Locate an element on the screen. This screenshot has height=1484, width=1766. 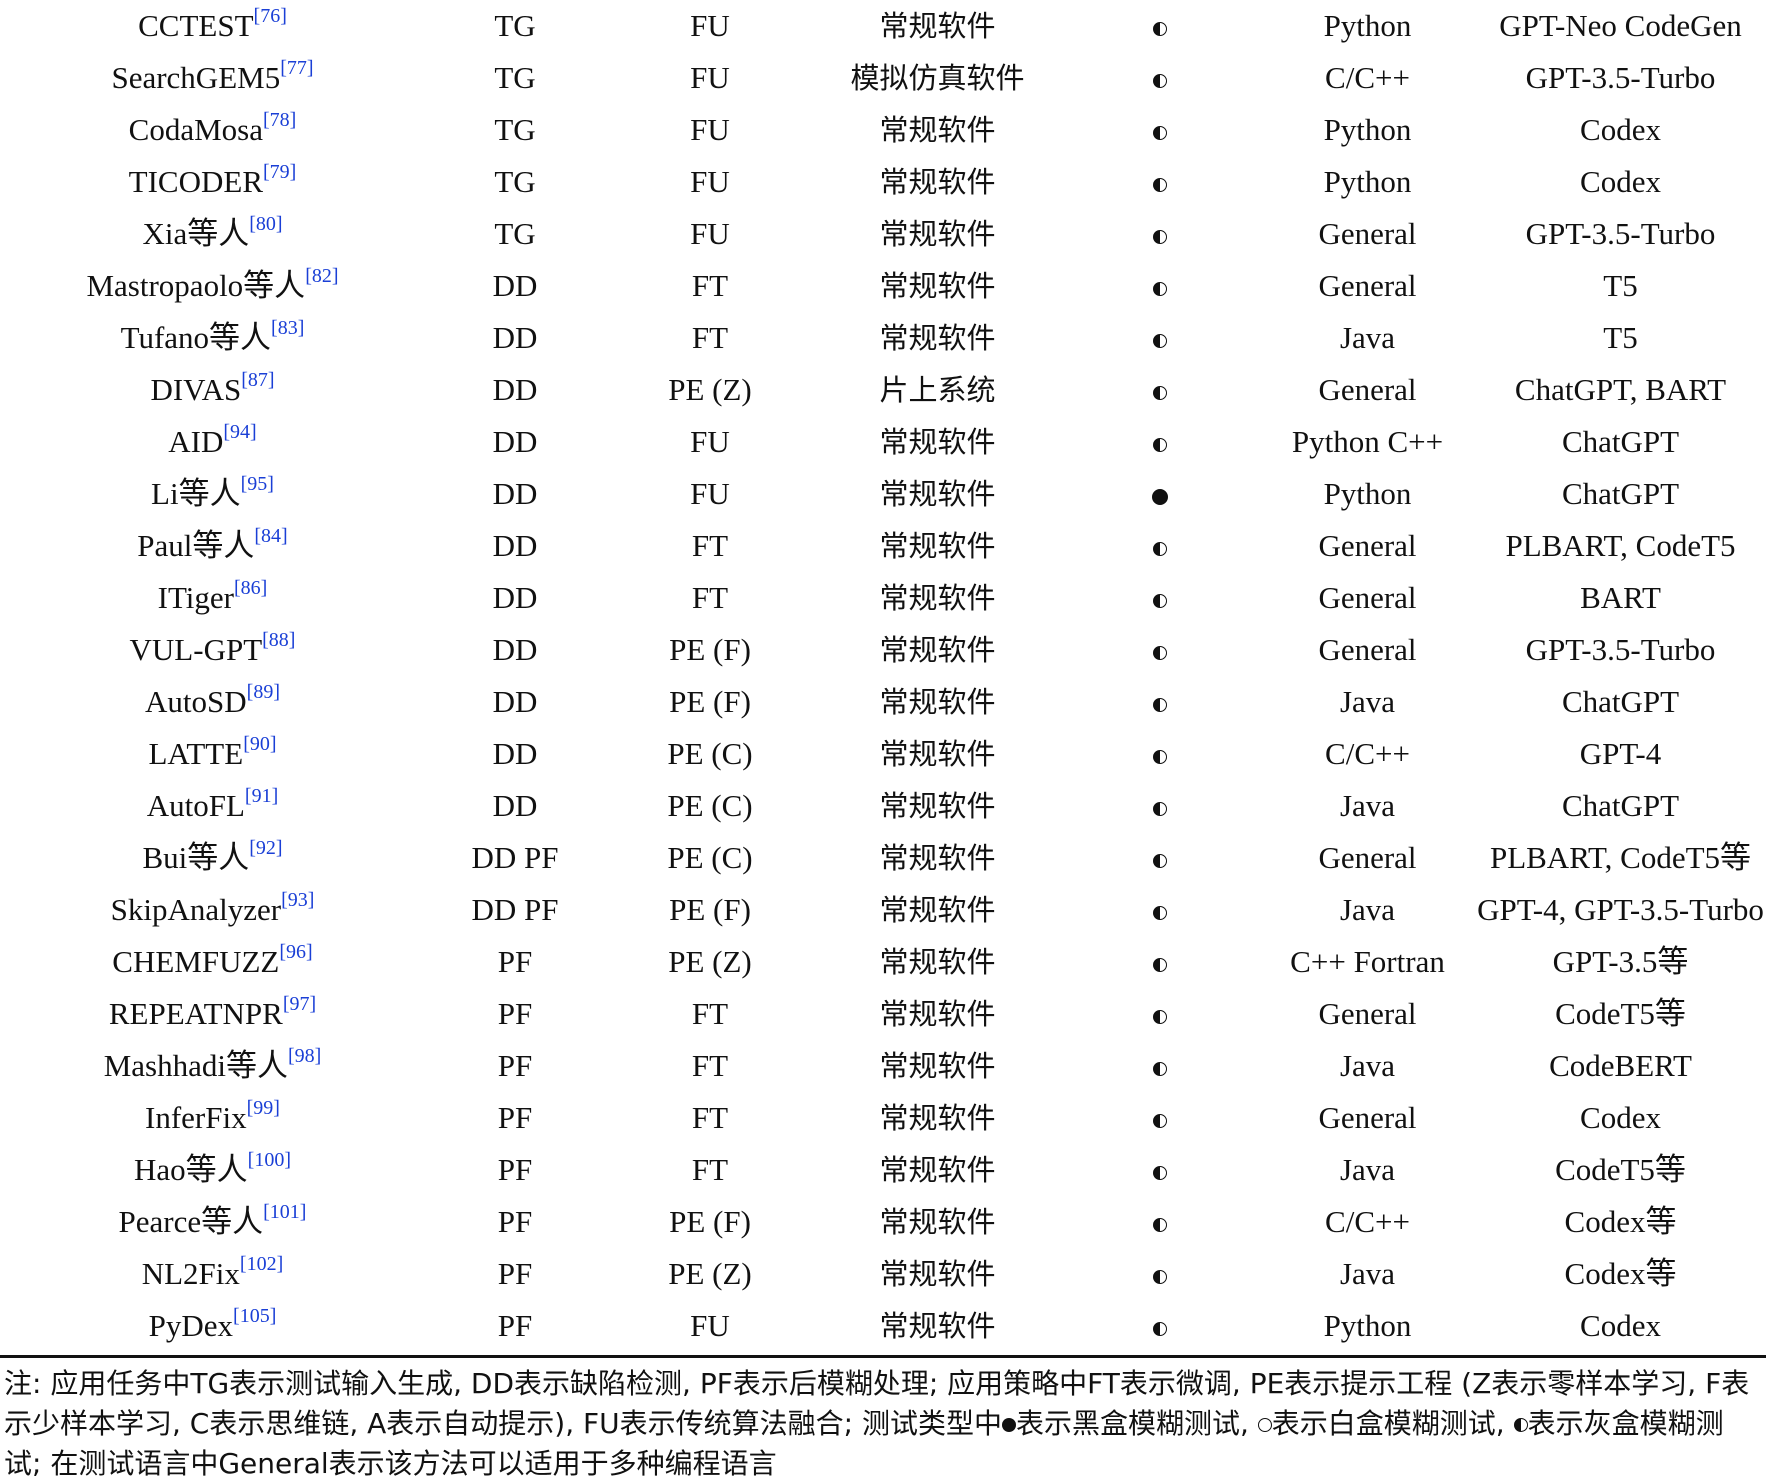
black-circle-icon is located at coordinates (1160, 496).